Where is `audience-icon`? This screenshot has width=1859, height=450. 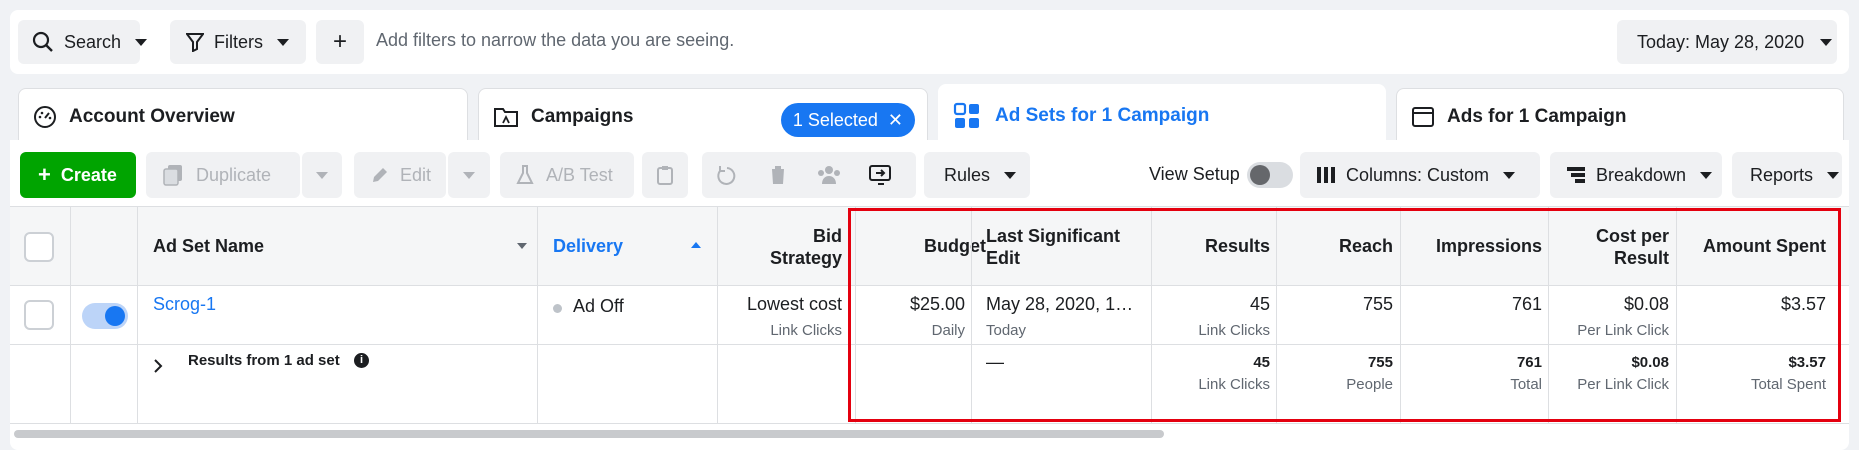 audience-icon is located at coordinates (829, 177).